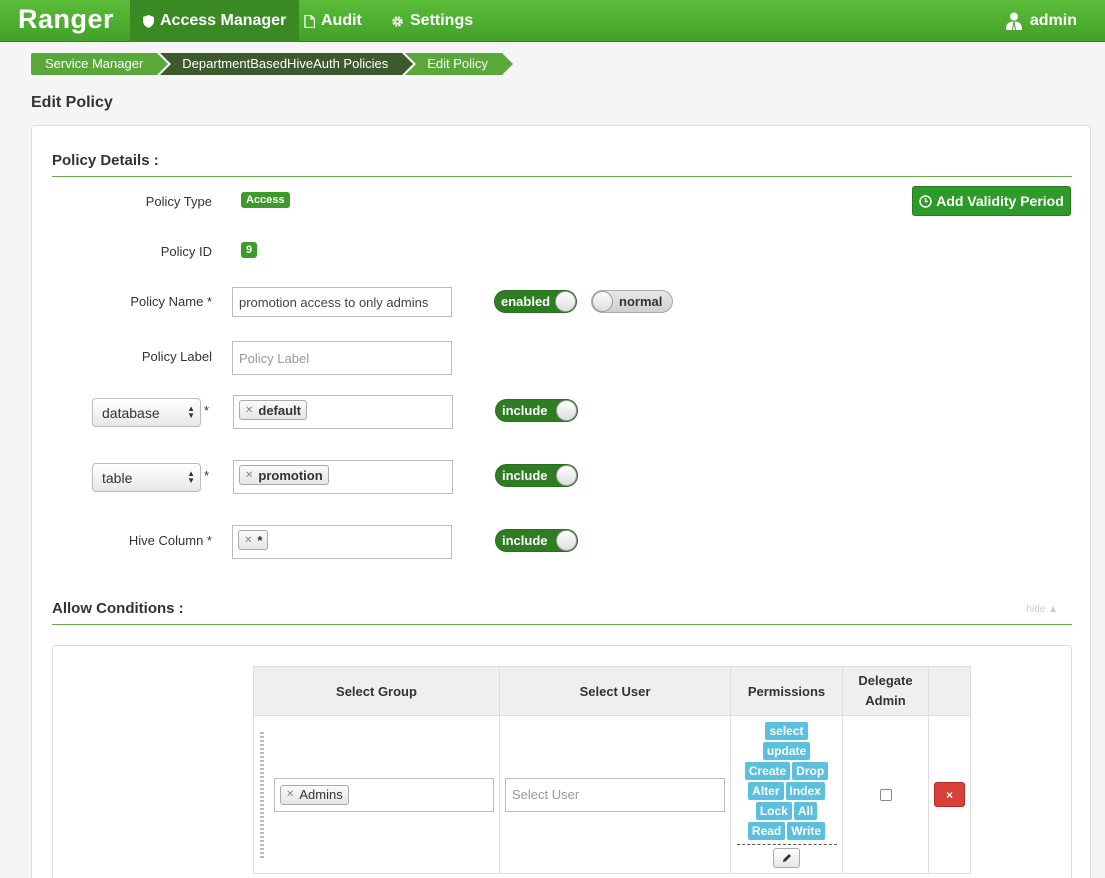 This screenshot has height=878, width=1105. Describe the element at coordinates (1000, 201) in the screenshot. I see `add-validity-period-label: Add Validity Period` at that location.